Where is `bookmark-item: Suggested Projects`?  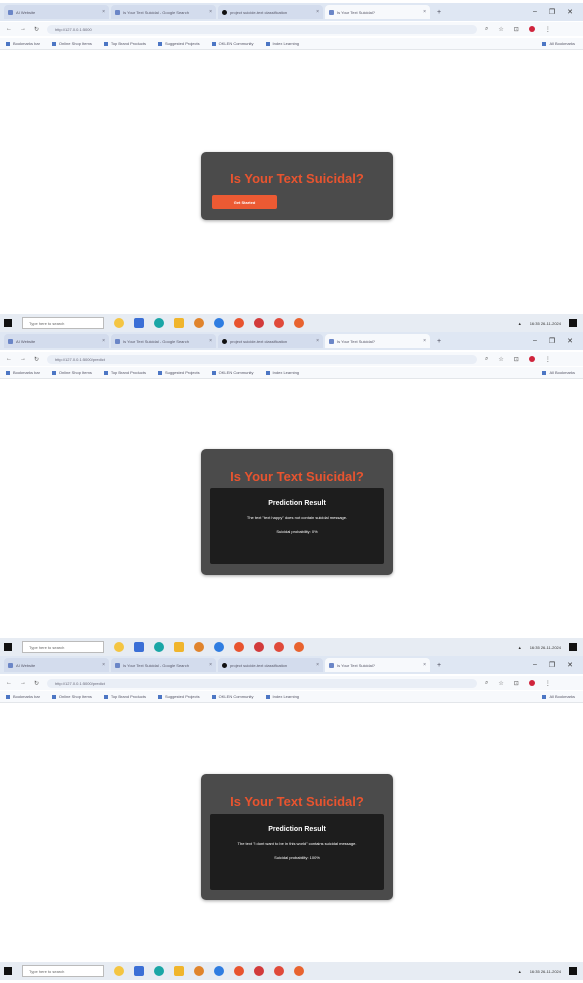 bookmark-item: Suggested Projects is located at coordinates (178, 372).